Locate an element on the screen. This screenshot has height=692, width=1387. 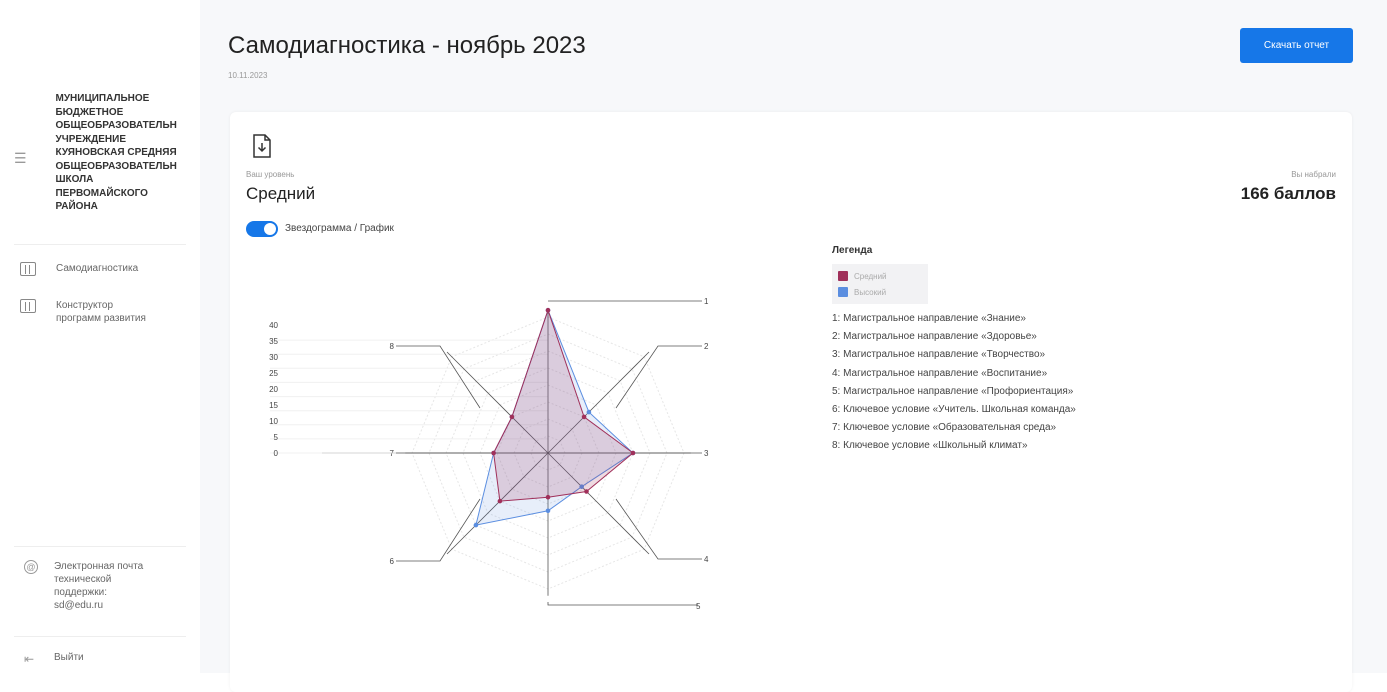
scale-tick-label: 35 is located at coordinates (273, 341).